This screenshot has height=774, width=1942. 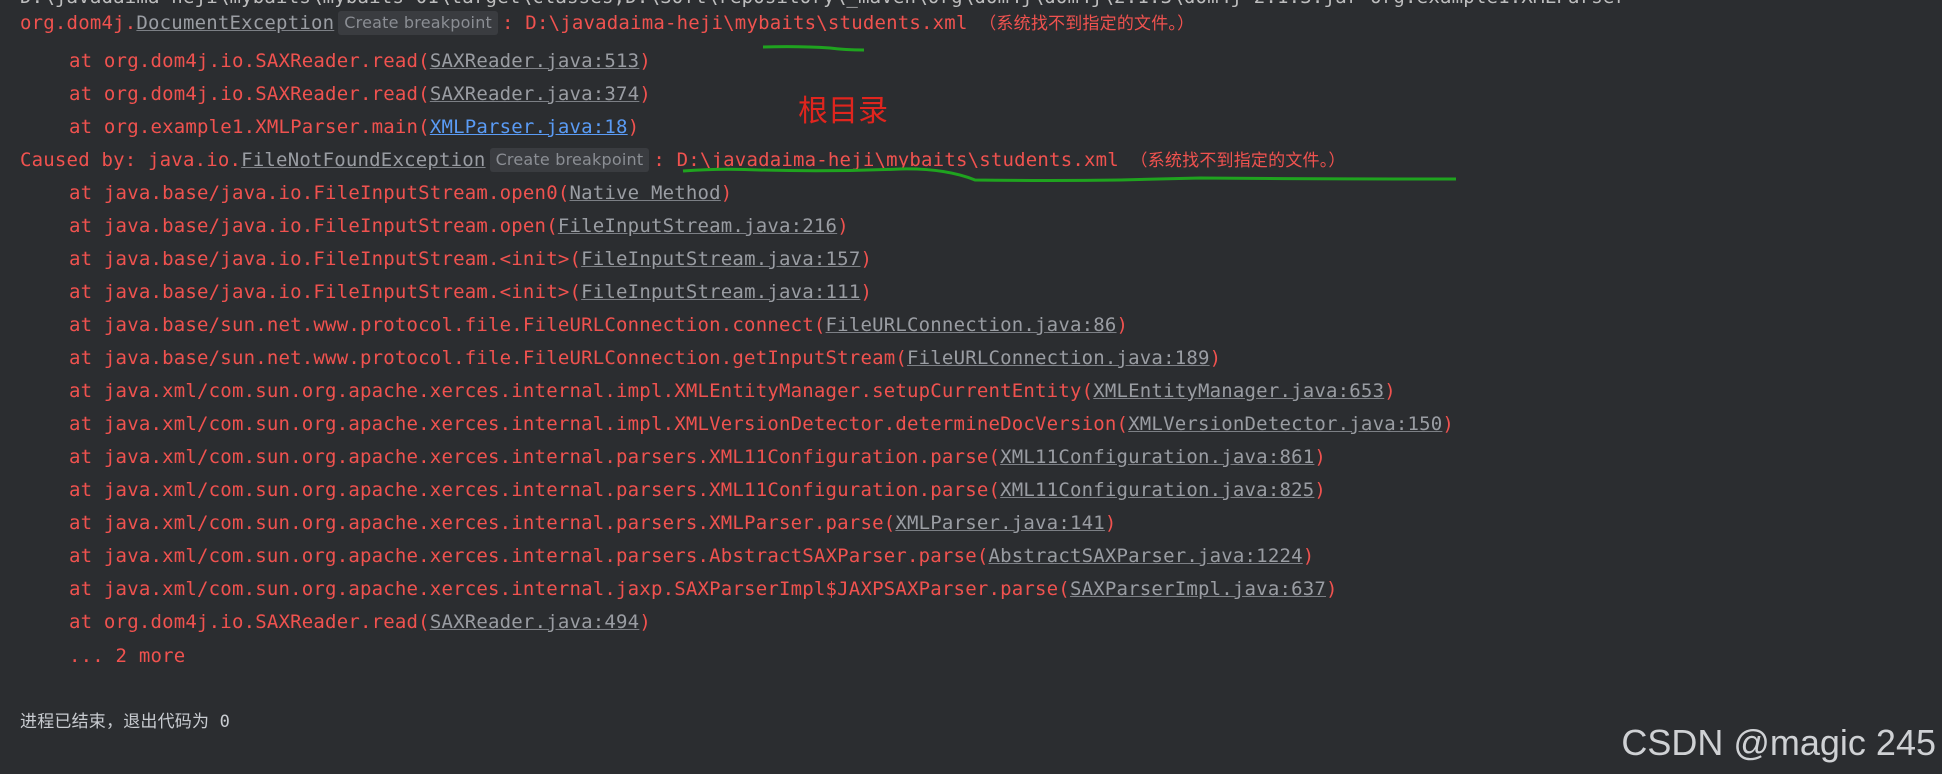 What do you see at coordinates (125, 722) in the screenshot?
I see `process-exit-message: 进程已结束，退出代码为 0` at bounding box center [125, 722].